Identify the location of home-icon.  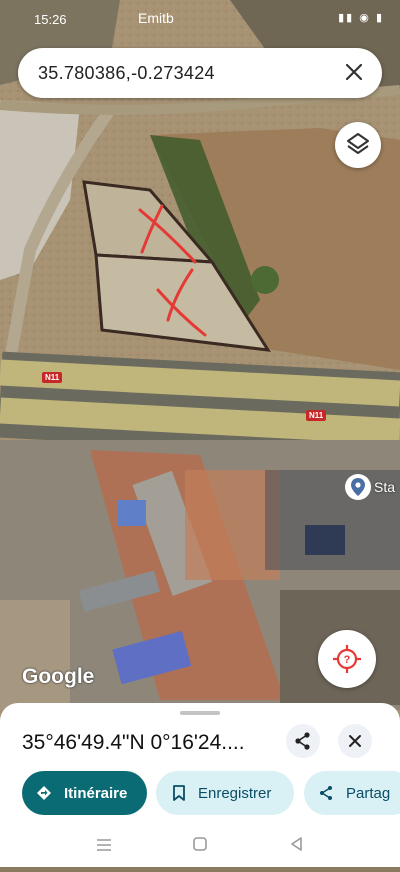
(200, 844).